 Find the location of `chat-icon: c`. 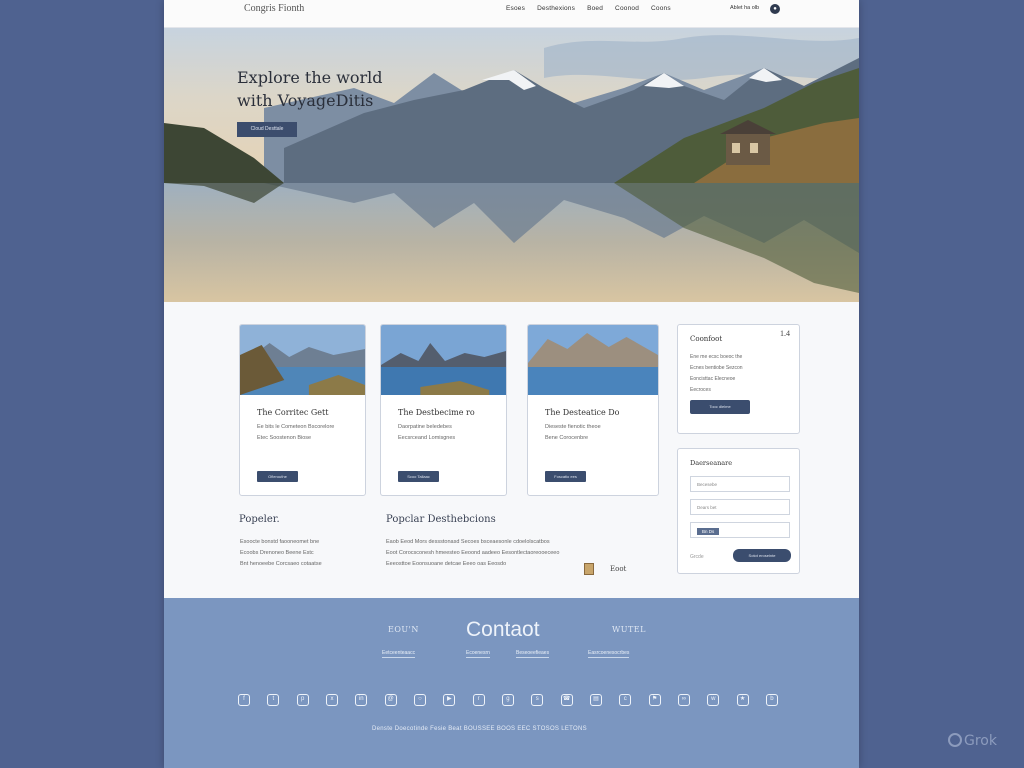

chat-icon: c is located at coordinates (625, 700).